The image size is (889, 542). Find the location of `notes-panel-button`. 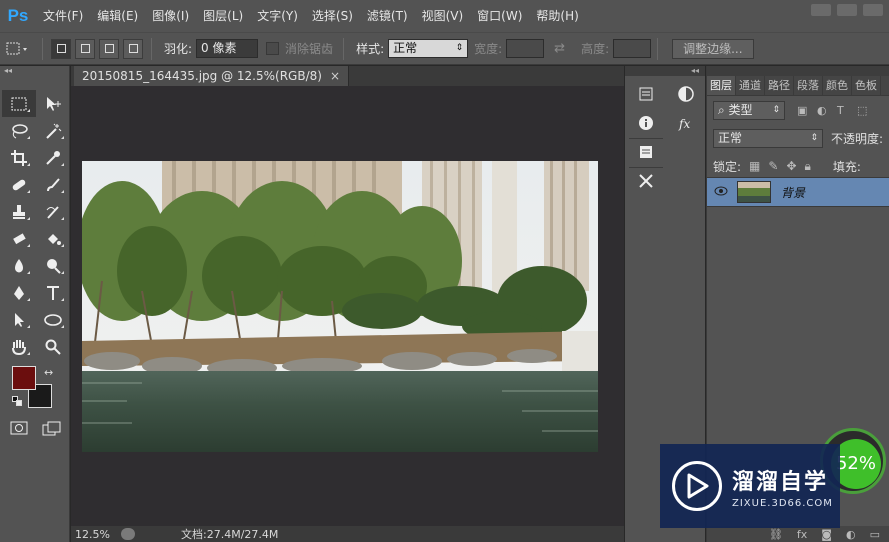

notes-panel-button is located at coordinates (646, 151).